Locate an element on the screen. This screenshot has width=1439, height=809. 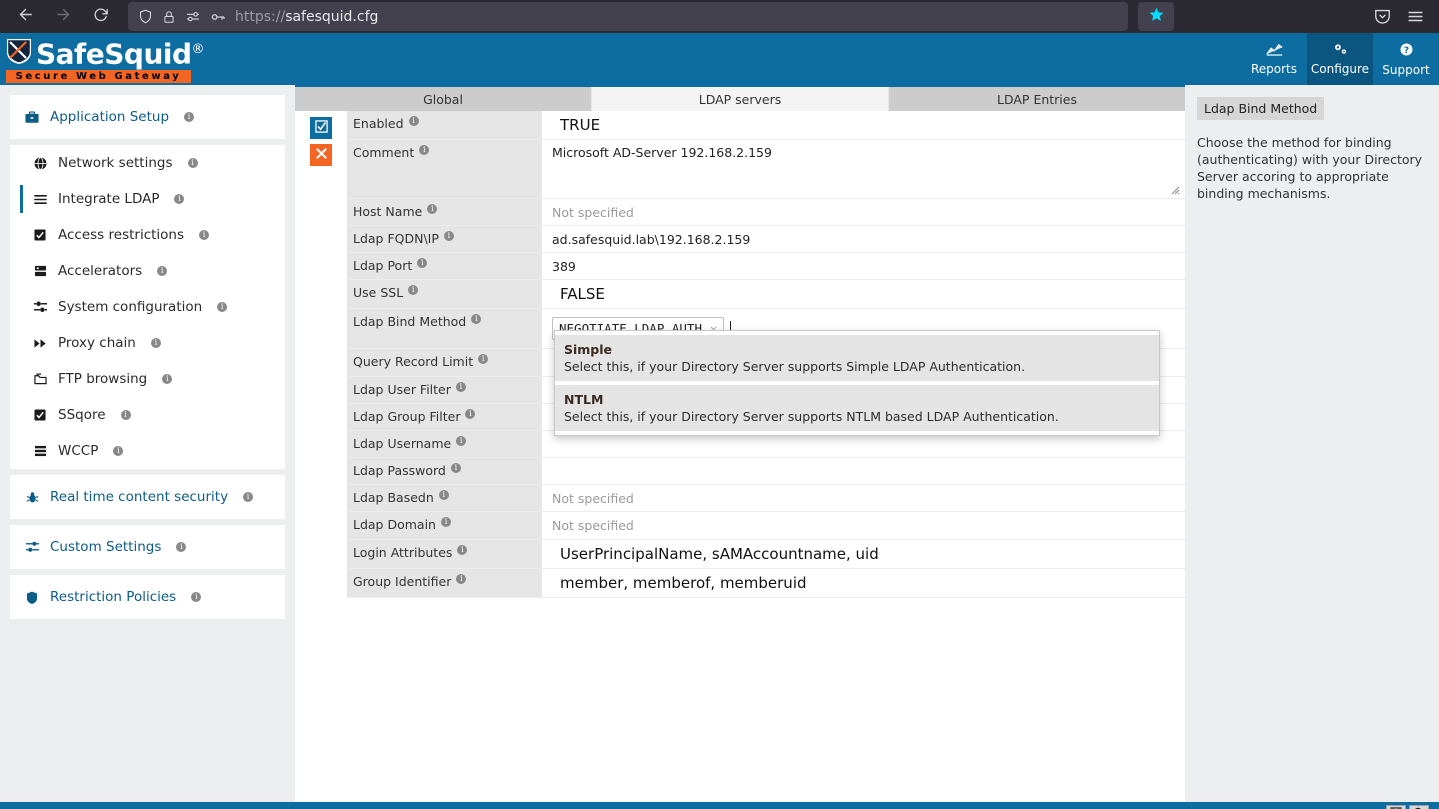
browser-toolbar: https://safesquid.cfg is located at coordinates (719, 16).